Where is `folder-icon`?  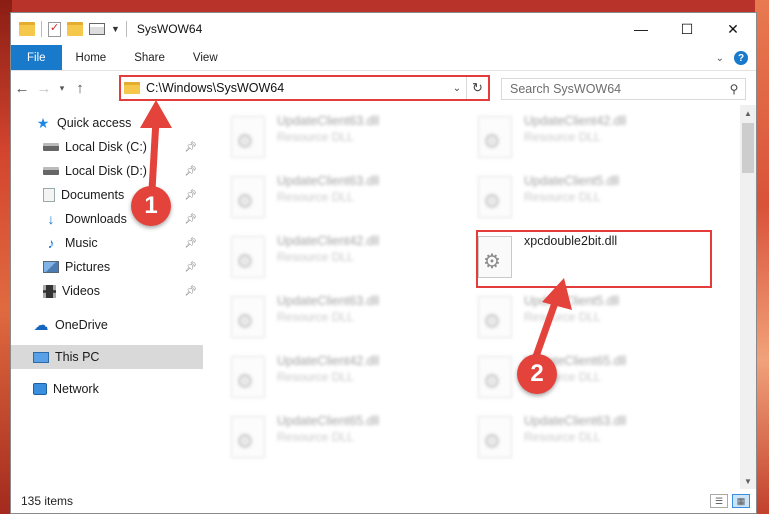
folder-icon is located at coordinates (27, 29).